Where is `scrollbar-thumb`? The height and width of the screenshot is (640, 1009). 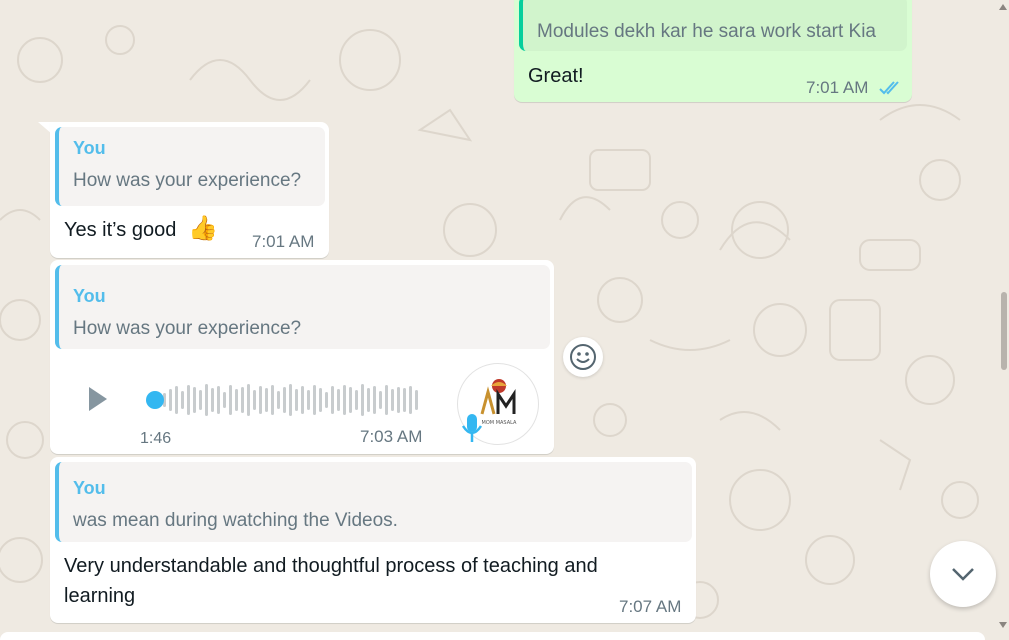 scrollbar-thumb is located at coordinates (1004, 331).